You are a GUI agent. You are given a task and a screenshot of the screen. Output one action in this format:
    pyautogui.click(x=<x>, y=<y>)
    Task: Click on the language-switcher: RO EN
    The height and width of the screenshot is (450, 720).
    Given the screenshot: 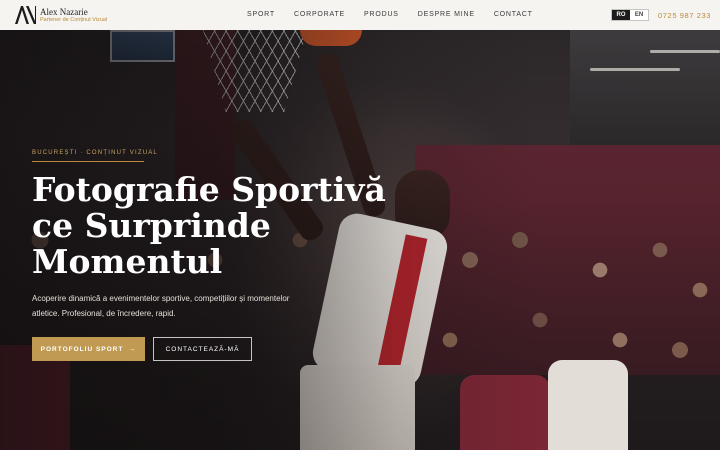 What is the action you would take?
    pyautogui.click(x=630, y=15)
    